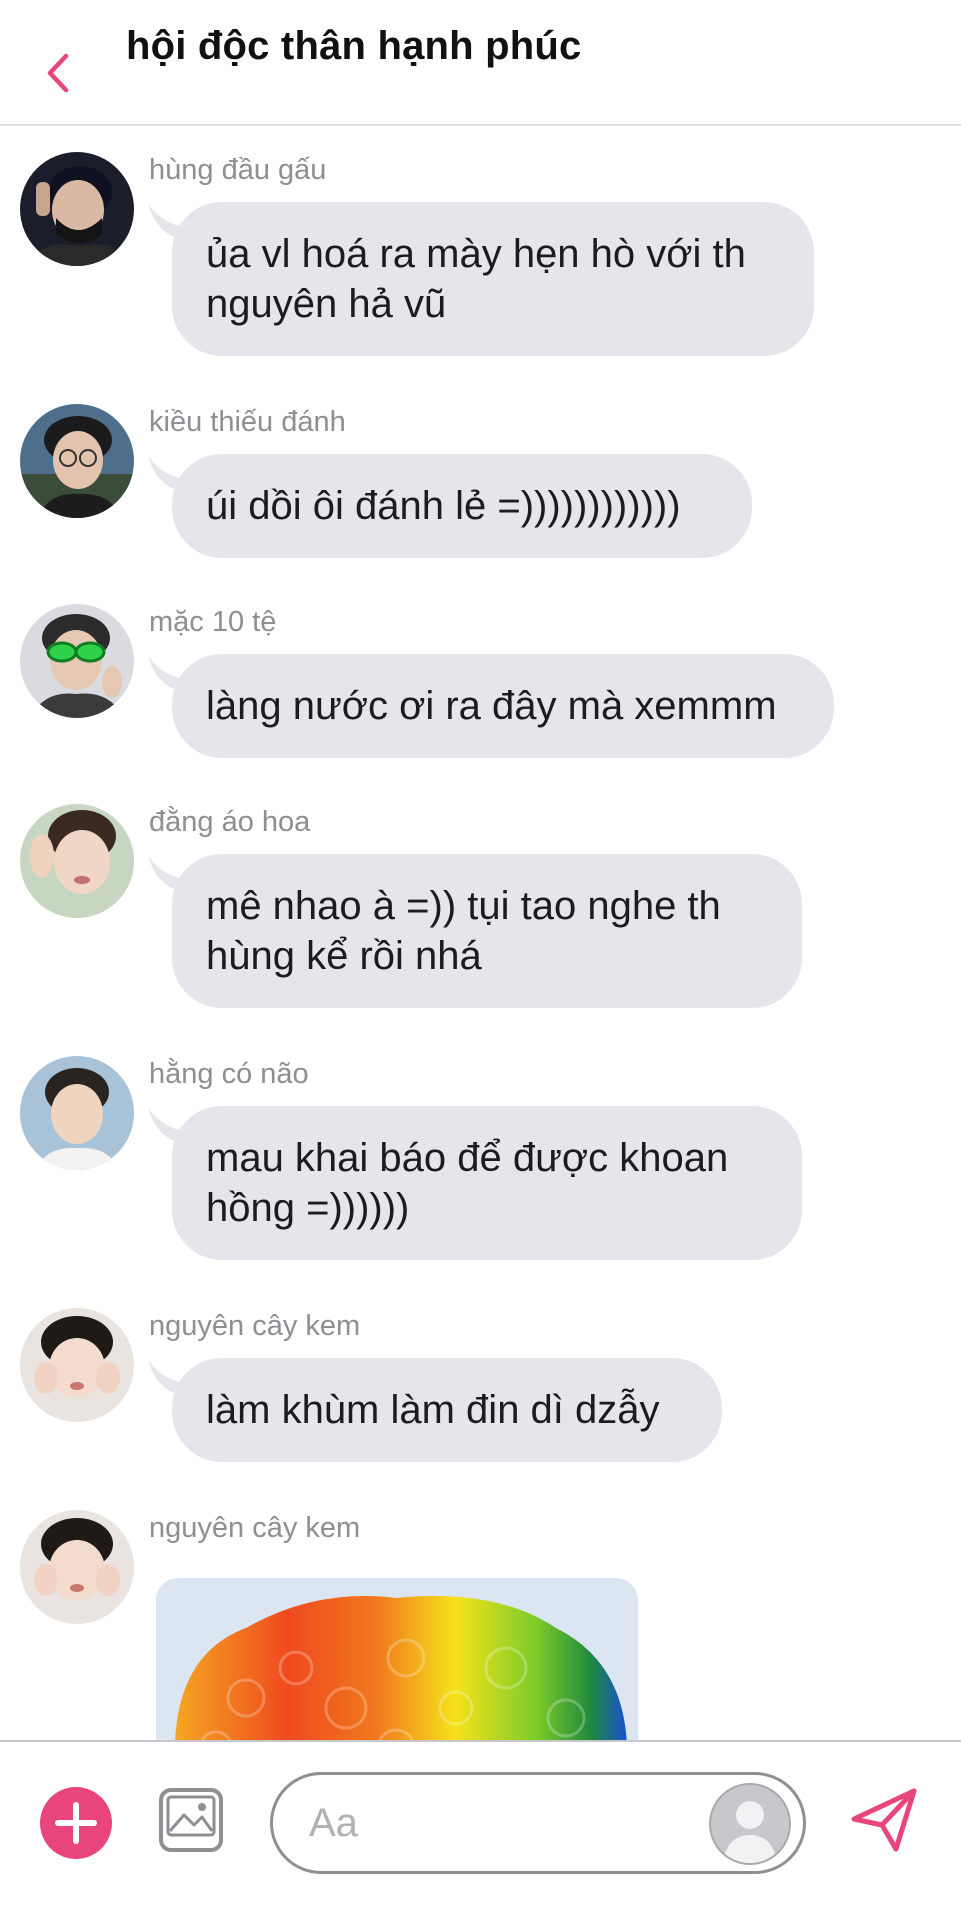 The height and width of the screenshot is (1920, 961). Describe the element at coordinates (247, 422) in the screenshot. I see `sender-name: kiều thiếu đánh` at that location.